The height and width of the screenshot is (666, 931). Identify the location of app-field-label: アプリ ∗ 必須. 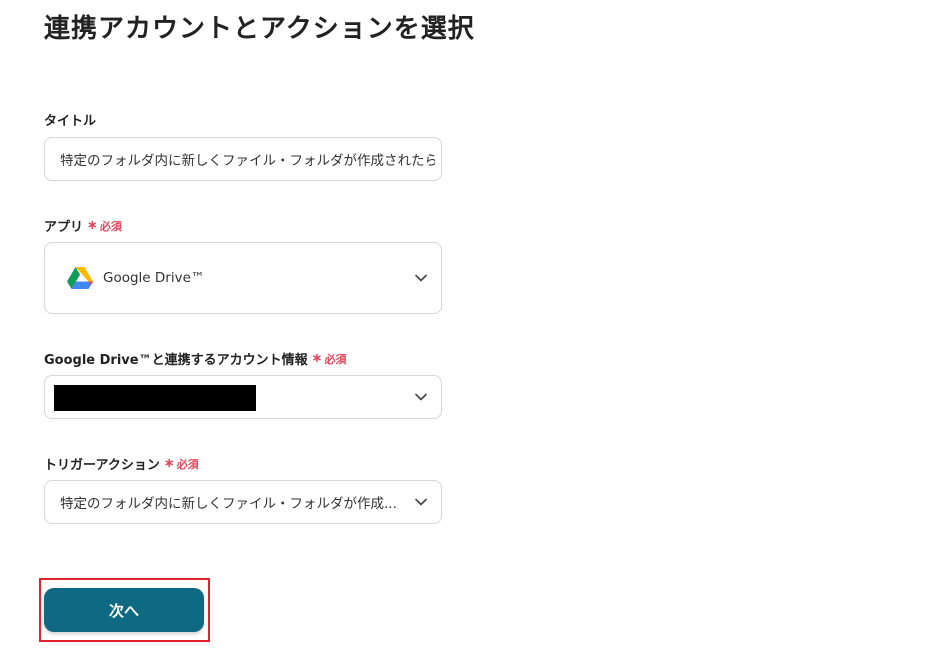
(83, 225).